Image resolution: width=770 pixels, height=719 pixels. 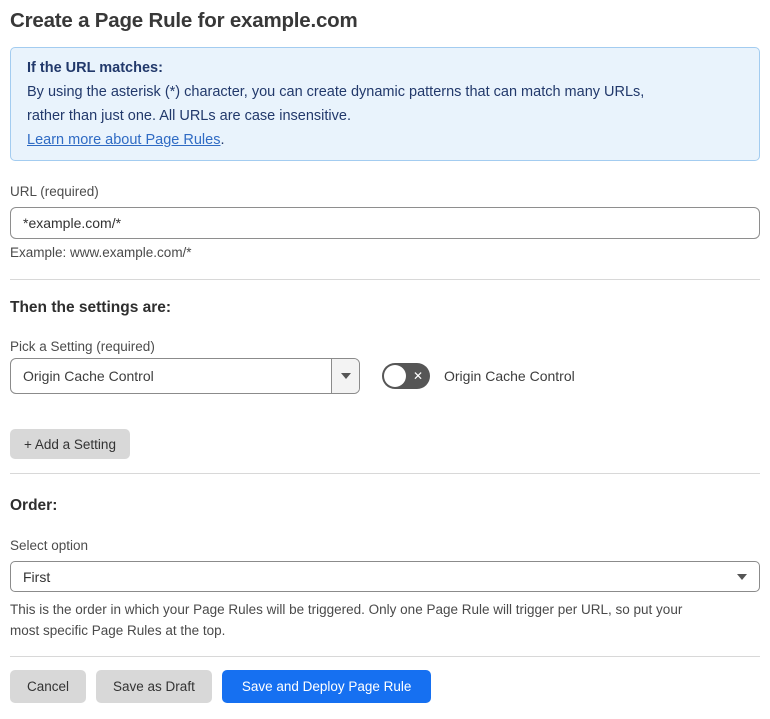 What do you see at coordinates (385, 140) in the screenshot?
I see `info-box-link-line: Learn more about Page Rules.` at bounding box center [385, 140].